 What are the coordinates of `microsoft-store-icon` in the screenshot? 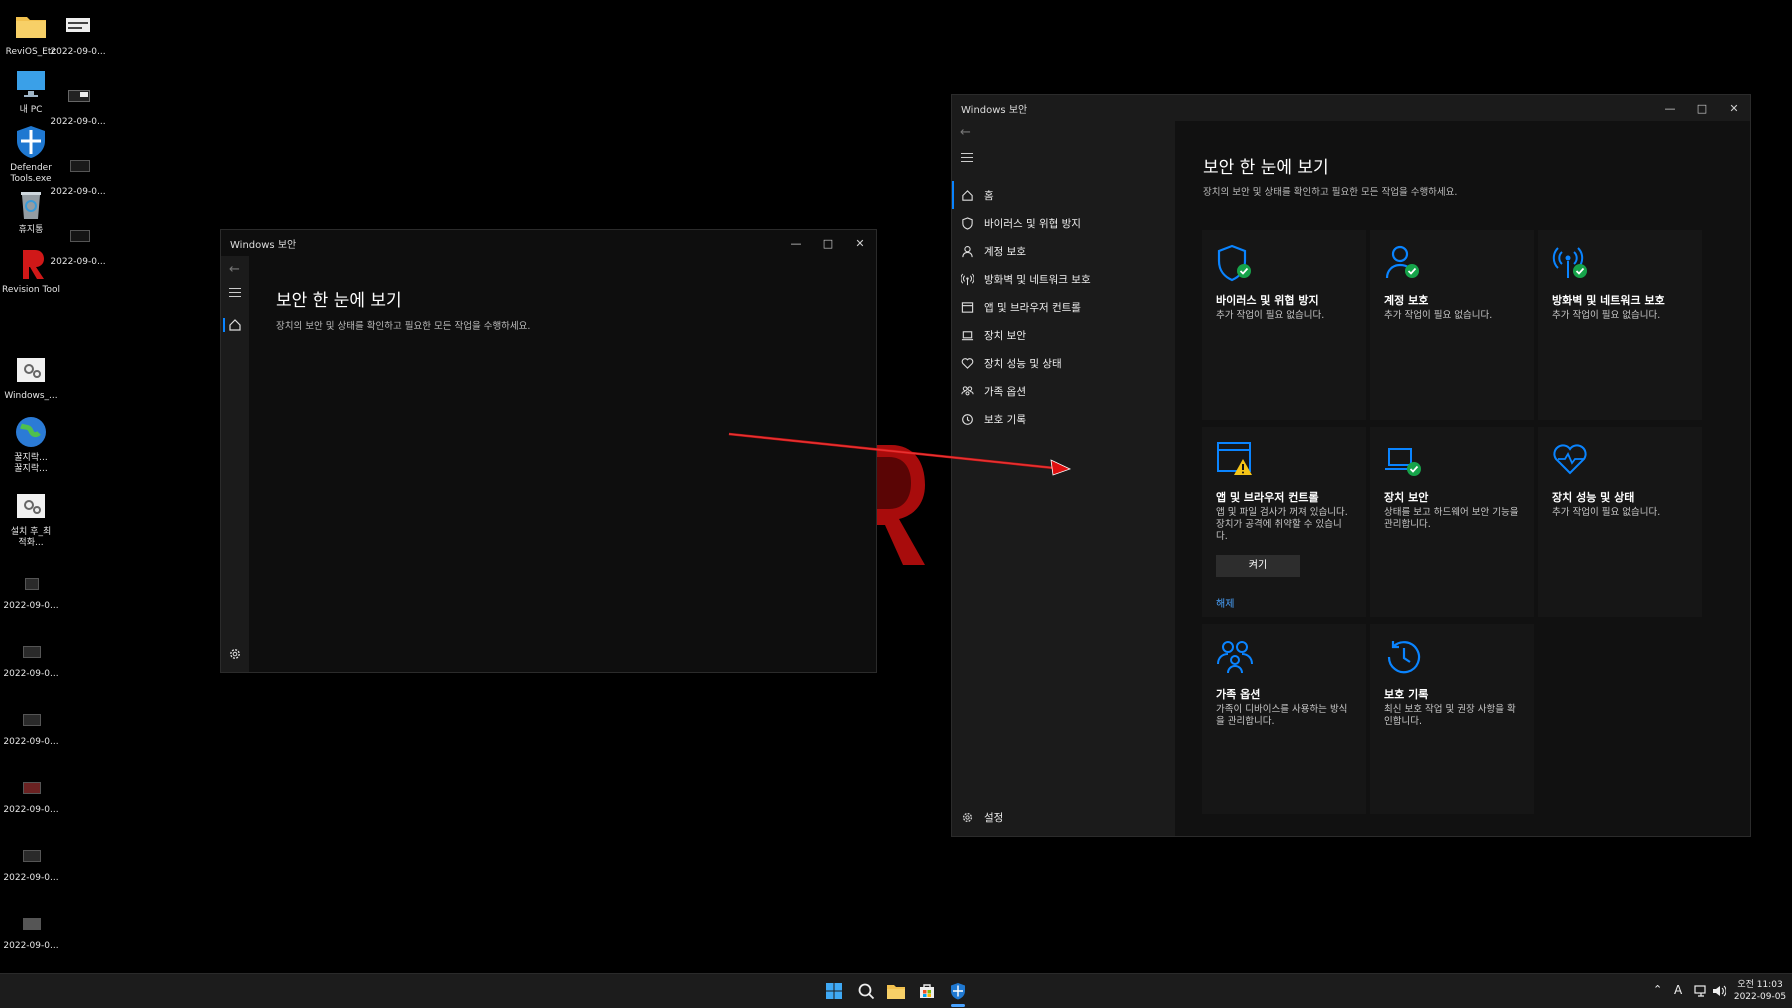 It's located at (927, 991).